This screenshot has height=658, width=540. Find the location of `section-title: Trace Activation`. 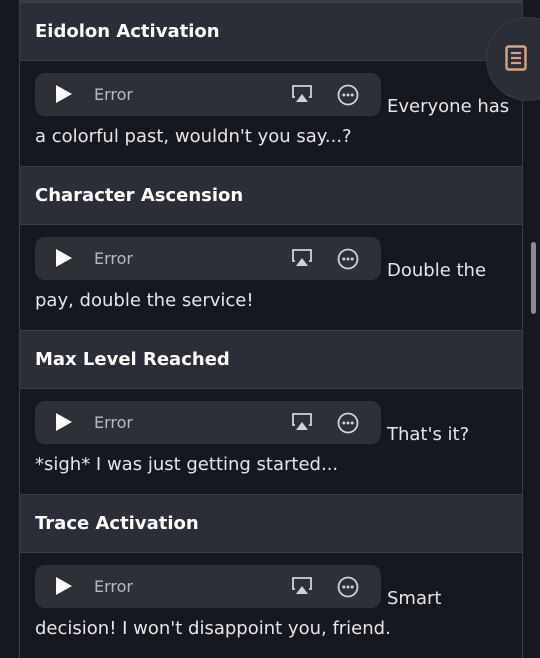

section-title: Trace Activation is located at coordinates (117, 523).